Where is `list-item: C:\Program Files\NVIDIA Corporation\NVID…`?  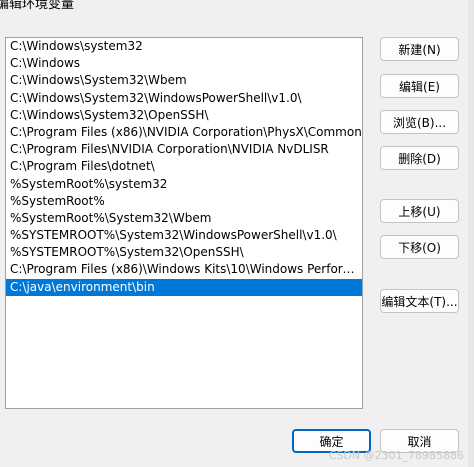 list-item: C:\Program Files\NVIDIA Corporation\NVID… is located at coordinates (184, 149).